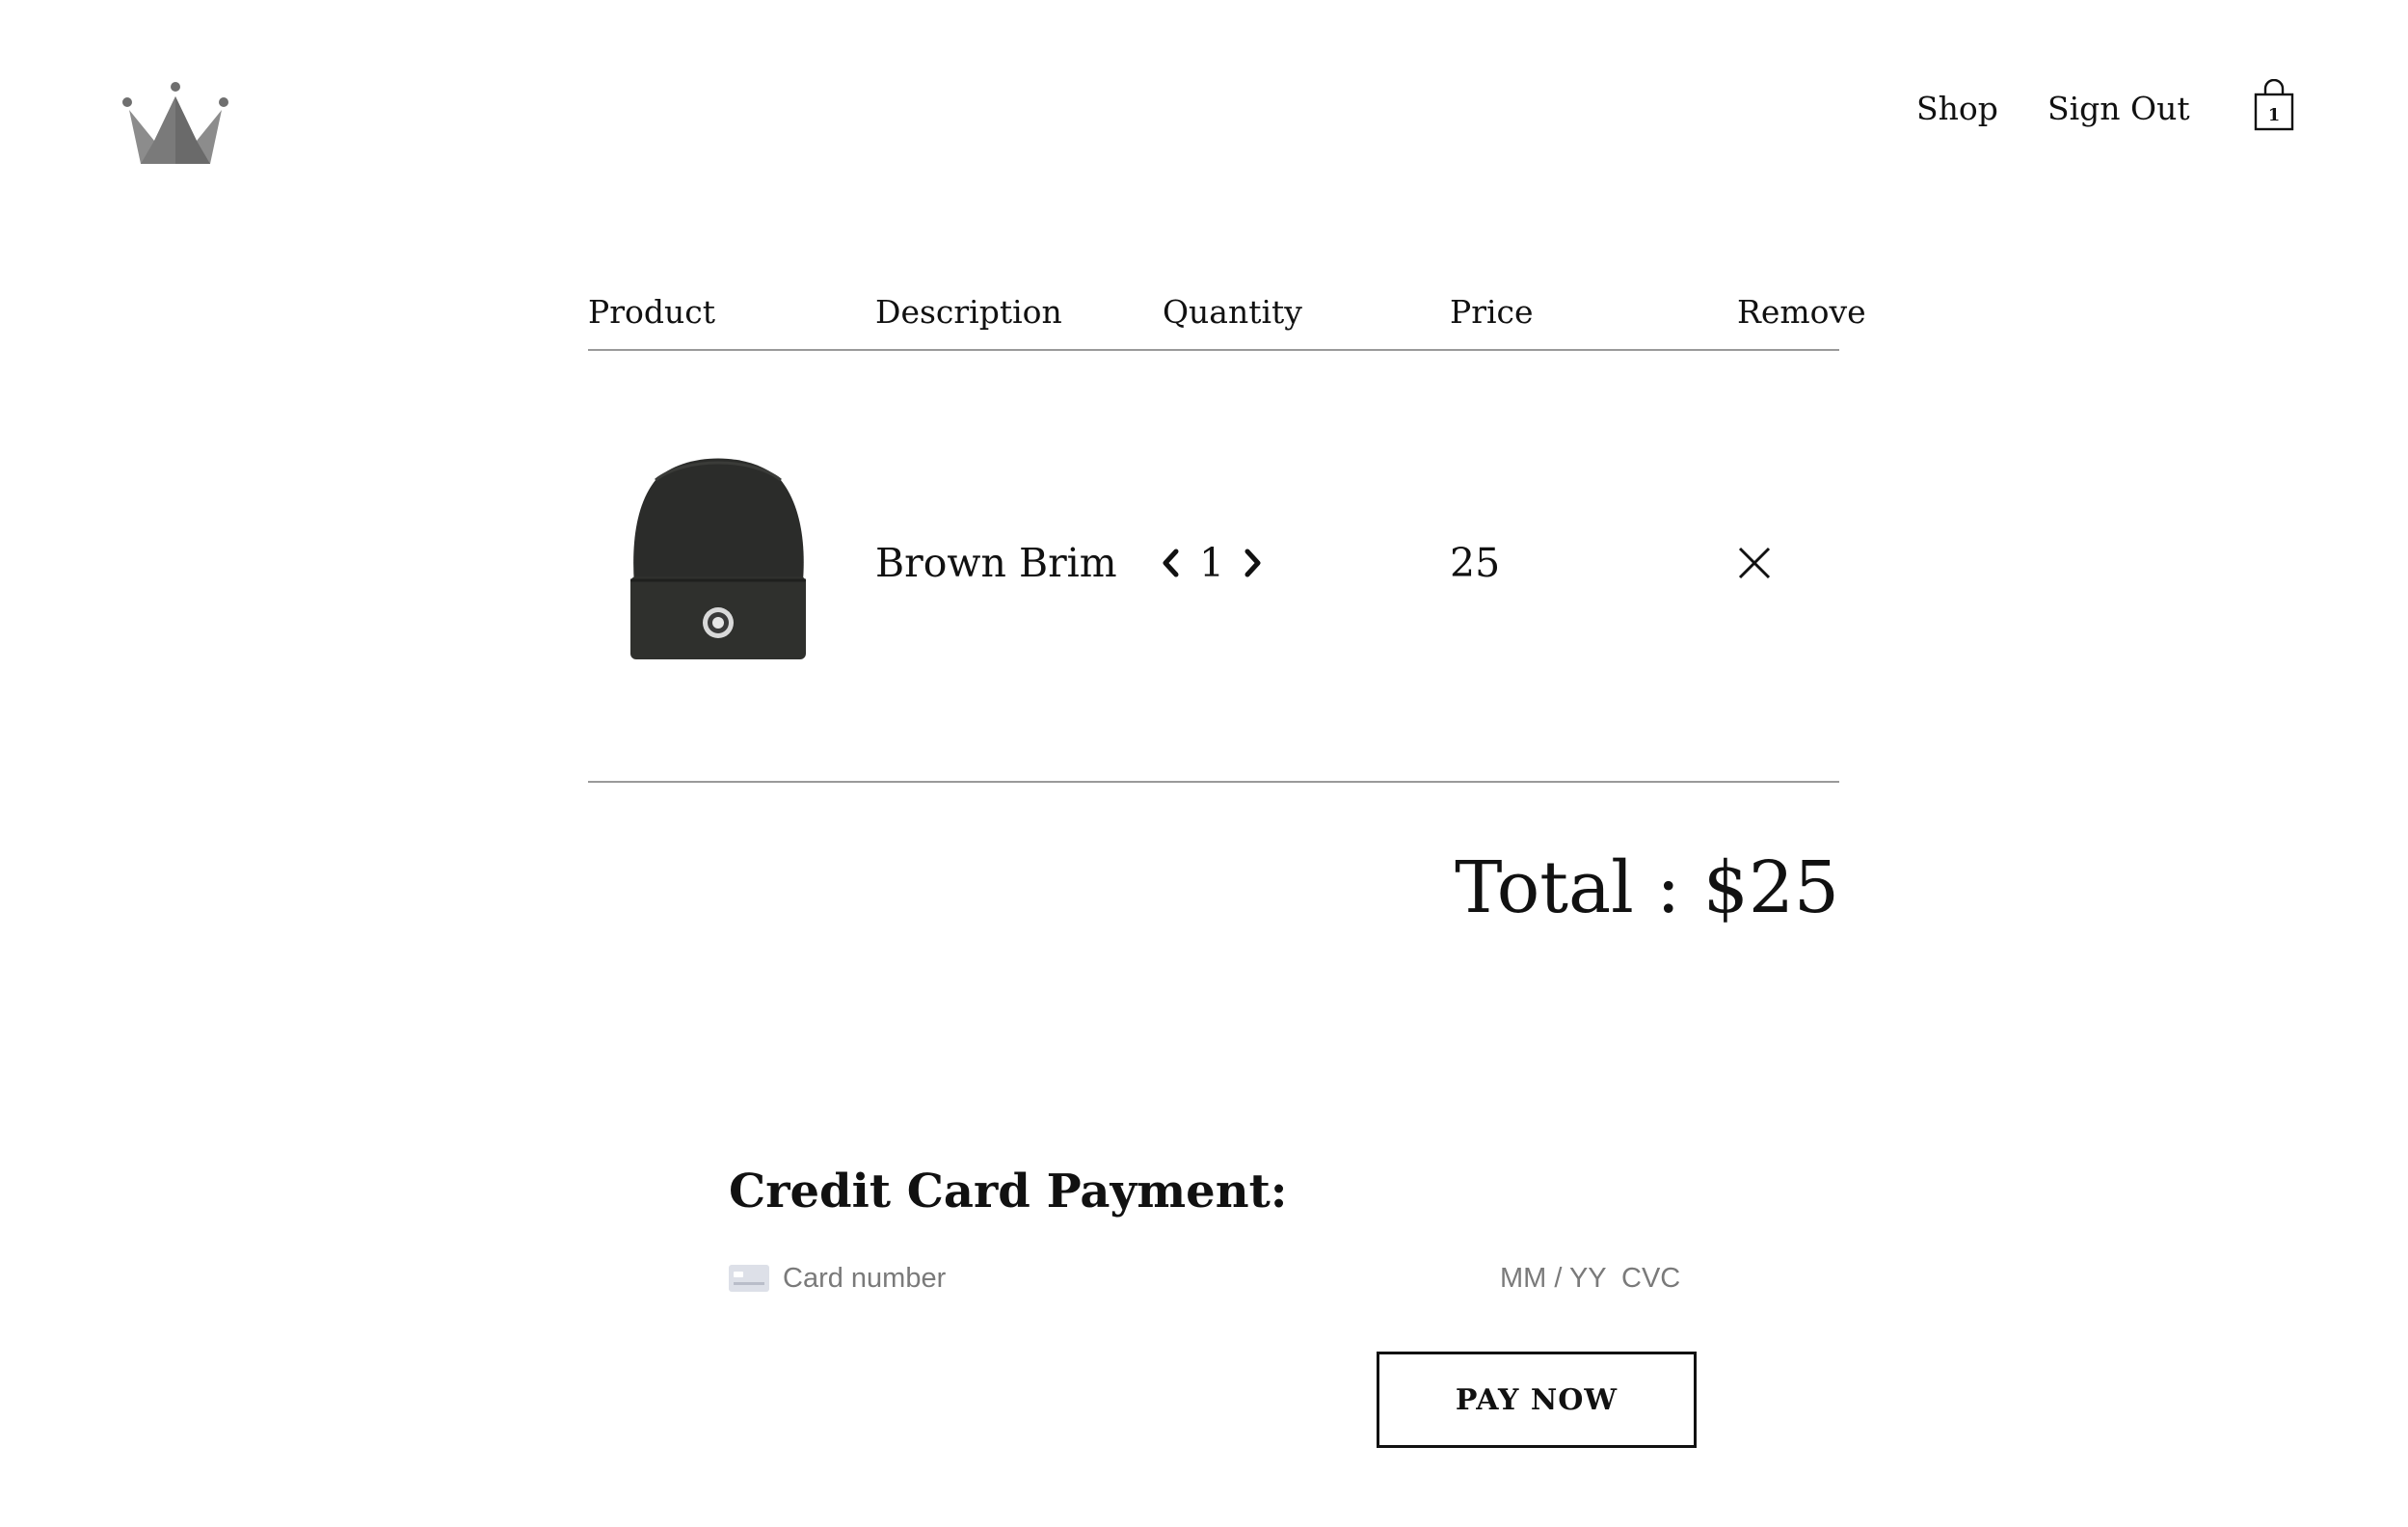 This screenshot has width=2408, height=1527. What do you see at coordinates (1213, 782) in the screenshot?
I see `table-bottom-divider` at bounding box center [1213, 782].